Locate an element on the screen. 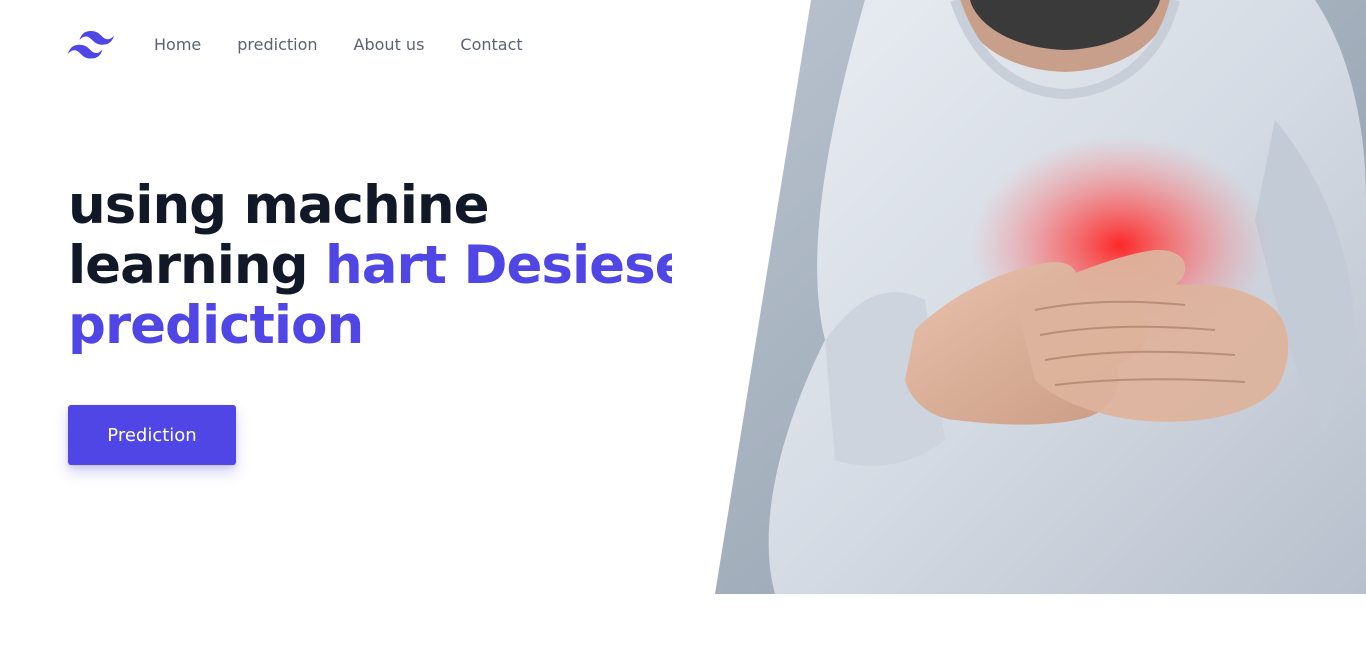  prediction-button: Prediction is located at coordinates (152, 435).